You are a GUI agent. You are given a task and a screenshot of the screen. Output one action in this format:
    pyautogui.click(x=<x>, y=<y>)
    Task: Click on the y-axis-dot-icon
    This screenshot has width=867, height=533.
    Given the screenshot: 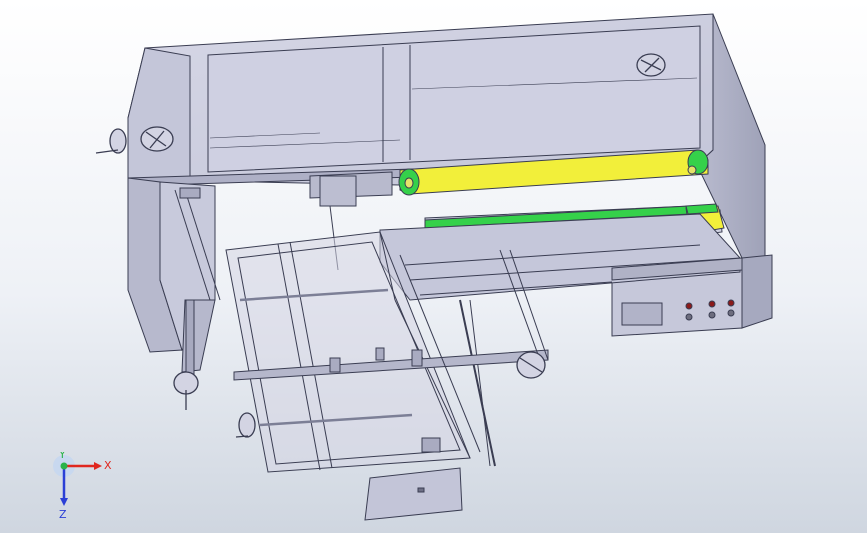 What is the action you would take?
    pyautogui.click(x=64, y=466)
    